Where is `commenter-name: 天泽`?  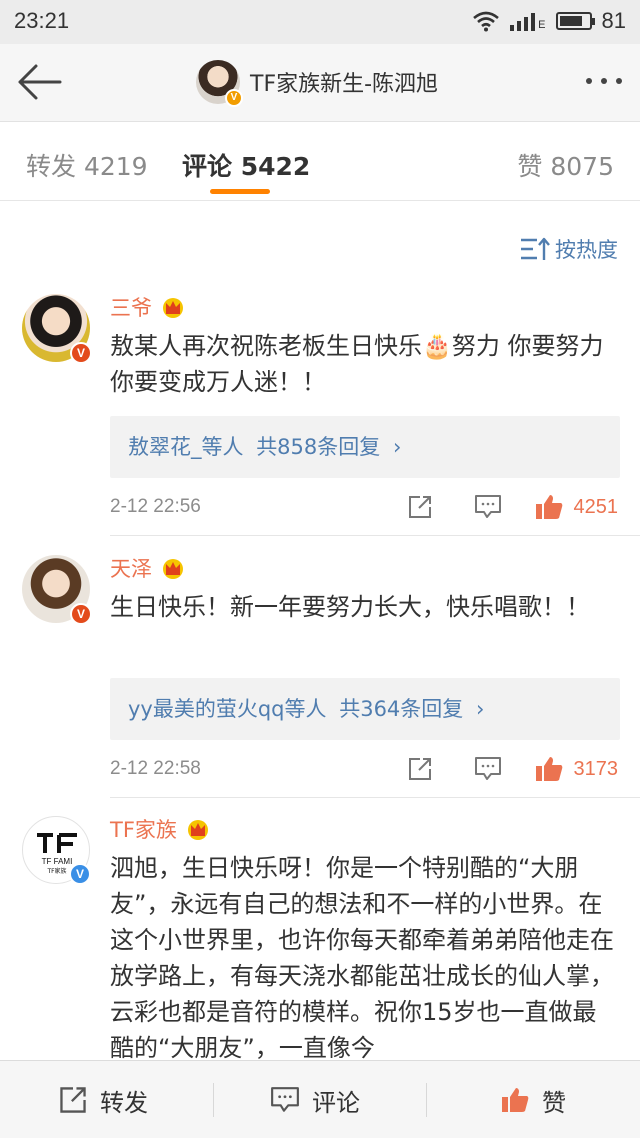 commenter-name: 天泽 is located at coordinates (148, 568).